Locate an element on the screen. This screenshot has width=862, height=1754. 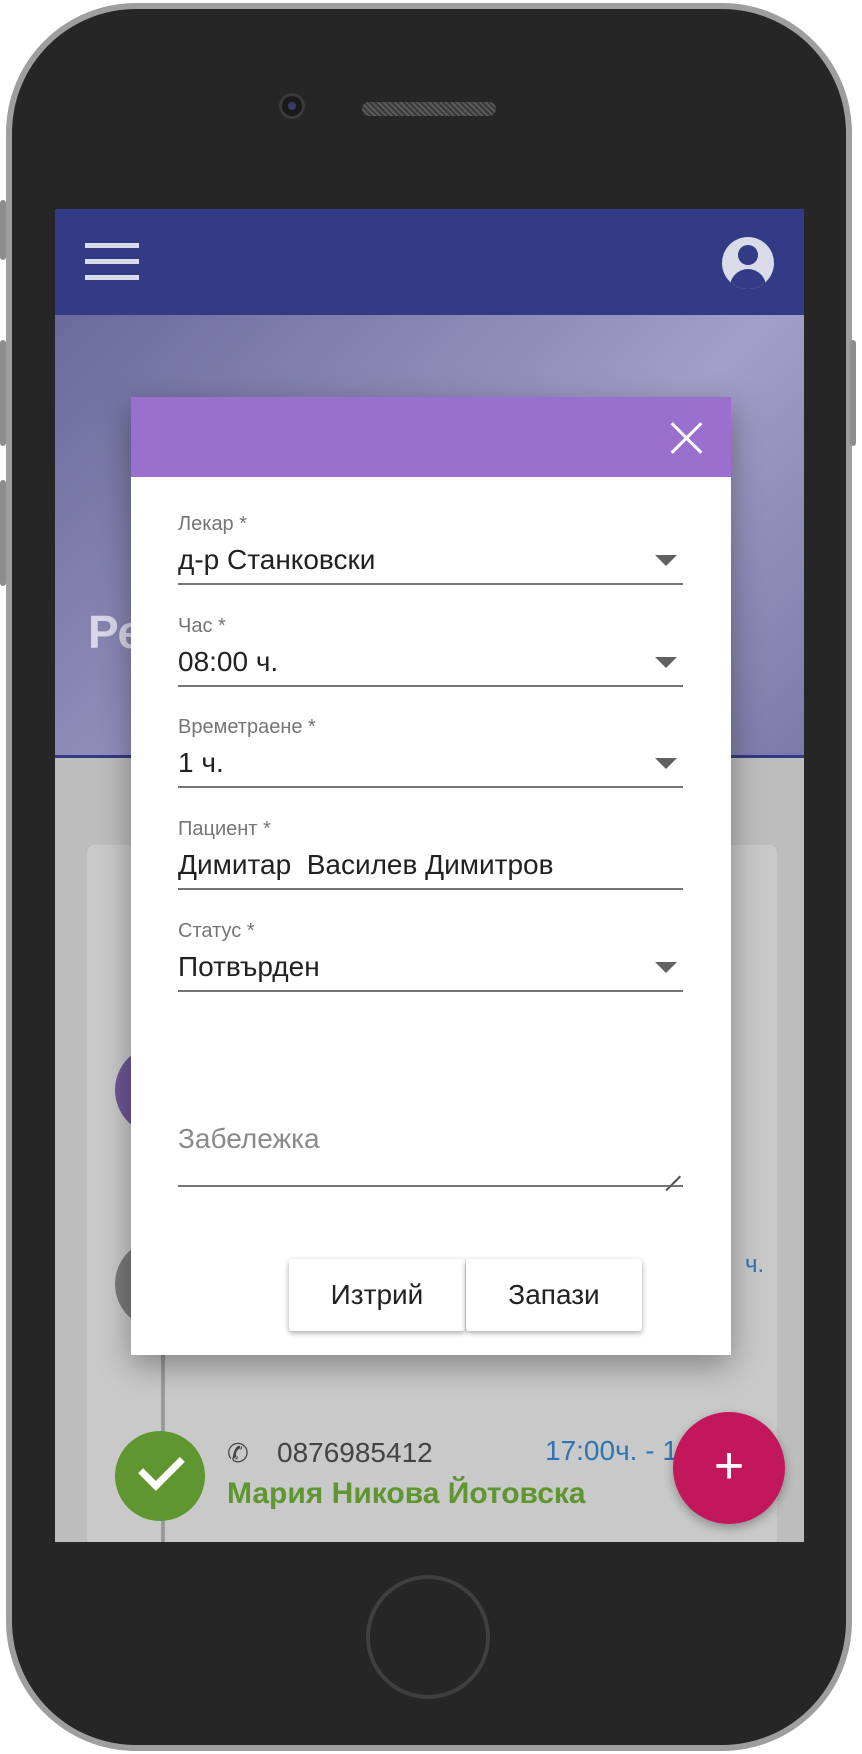
notes-placeholder: Забележка is located at coordinates (249, 1138).